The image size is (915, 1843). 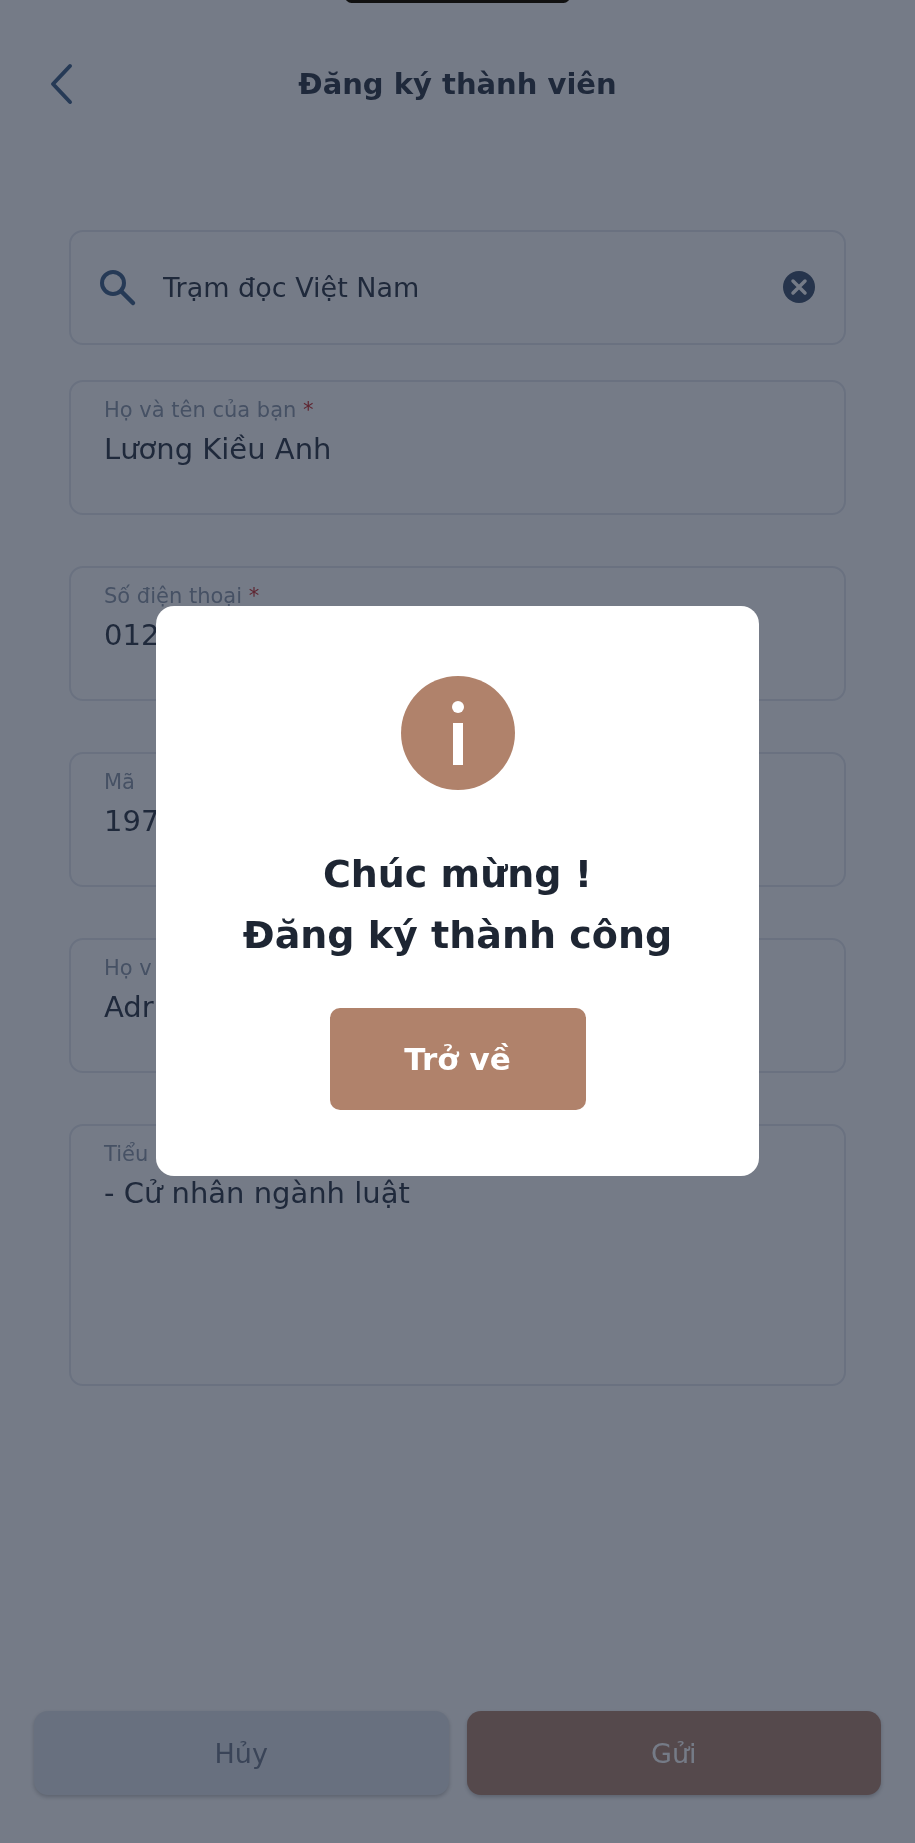 I want to click on back-button: Trở về, so click(x=457, y=1059).